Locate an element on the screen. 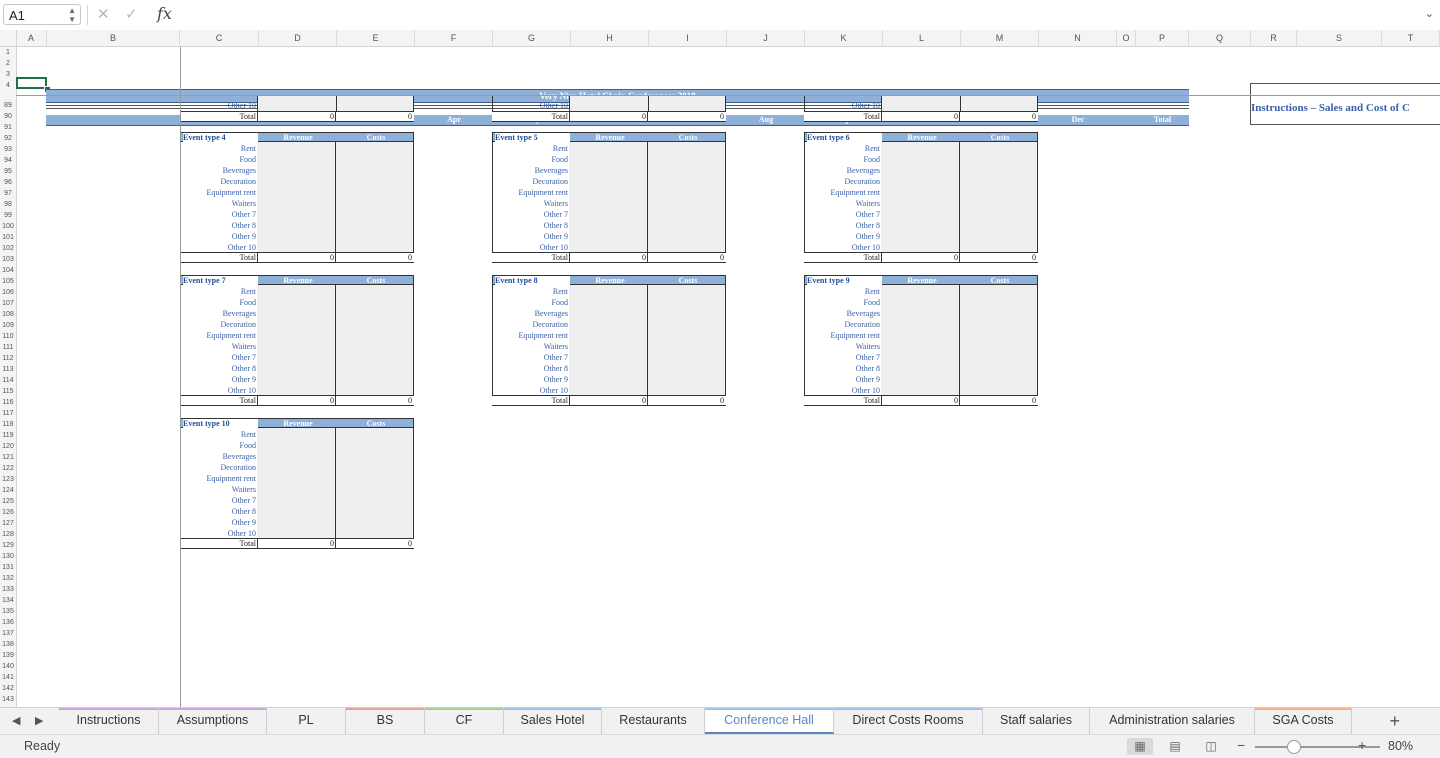 The width and height of the screenshot is (1440, 758). row-header: 125 is located at coordinates (8, 501).